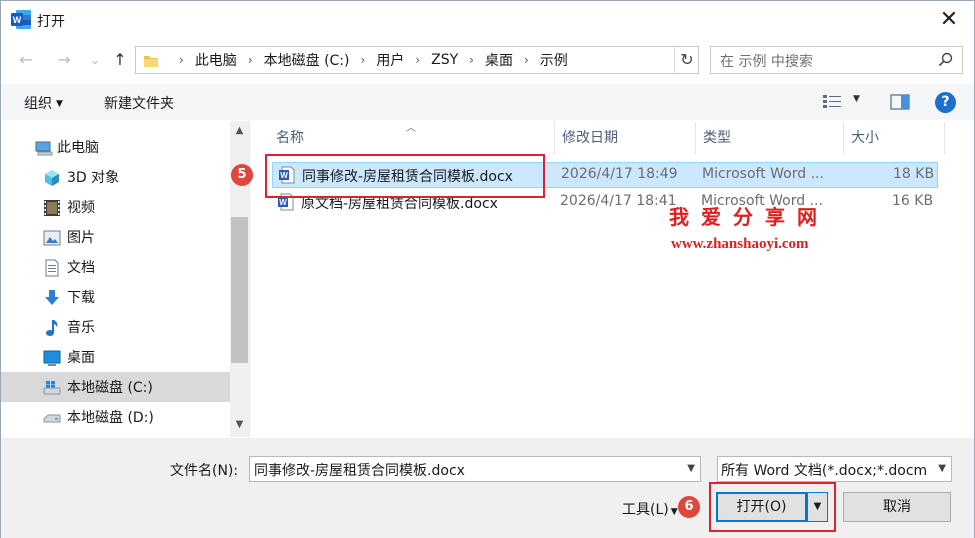 The height and width of the screenshot is (538, 975). I want to click on sidebar-item-label: 下载, so click(81, 298).